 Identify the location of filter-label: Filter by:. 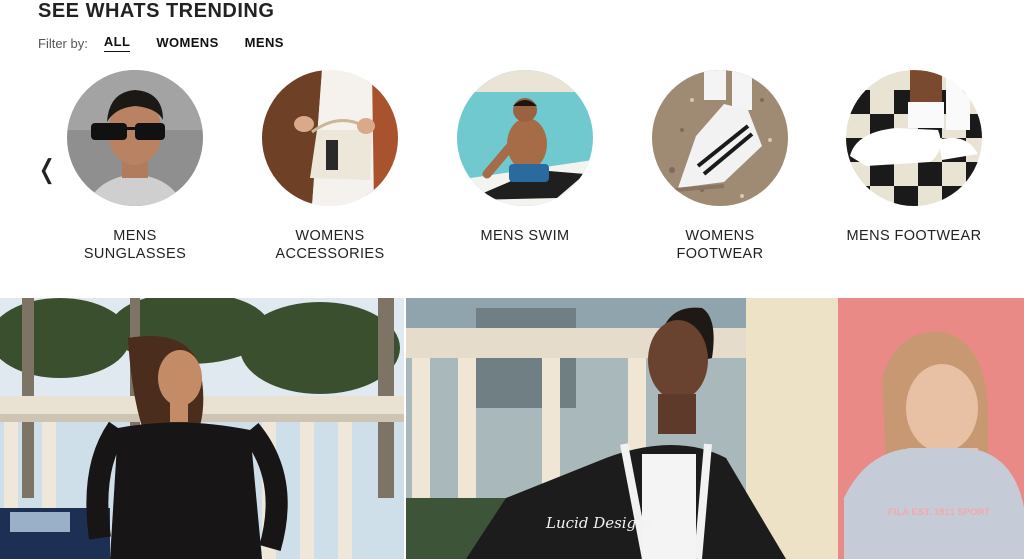
(63, 43).